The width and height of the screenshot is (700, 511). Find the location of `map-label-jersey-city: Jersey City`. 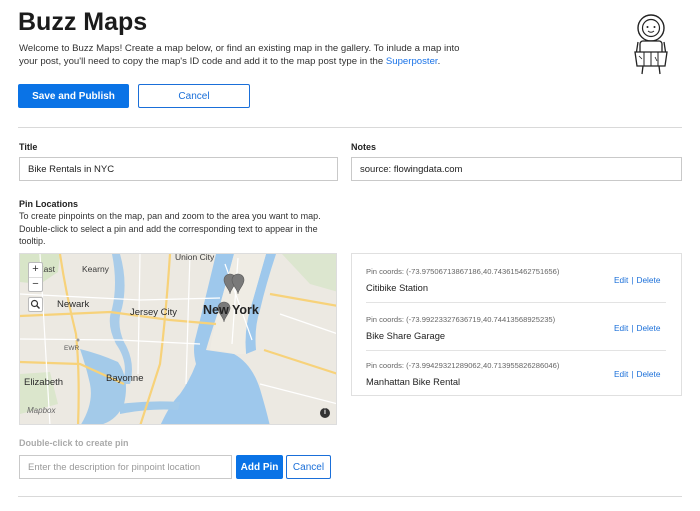

map-label-jersey-city: Jersey City is located at coordinates (153, 312).